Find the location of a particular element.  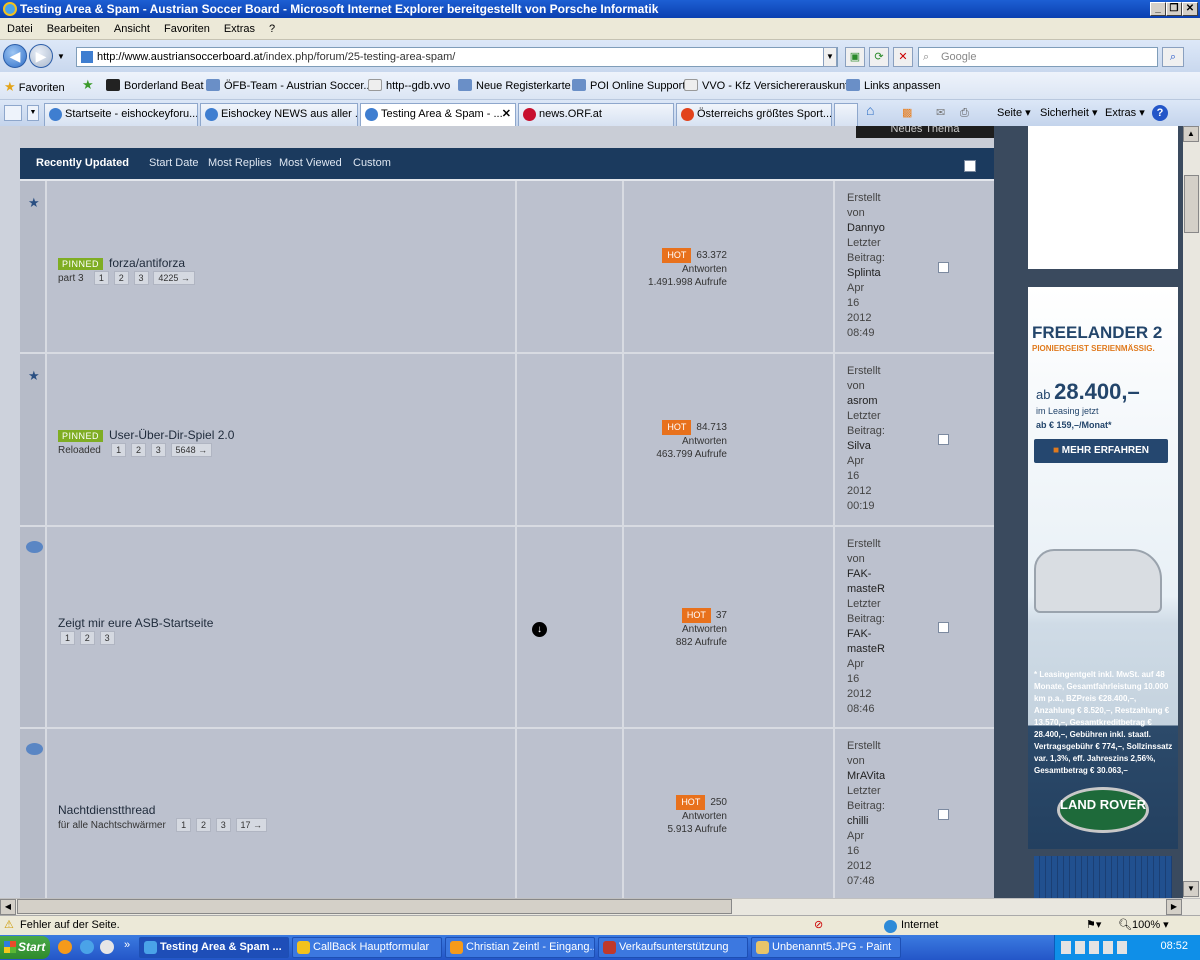

tab-news-orf: news.ORF.at is located at coordinates (596, 114).